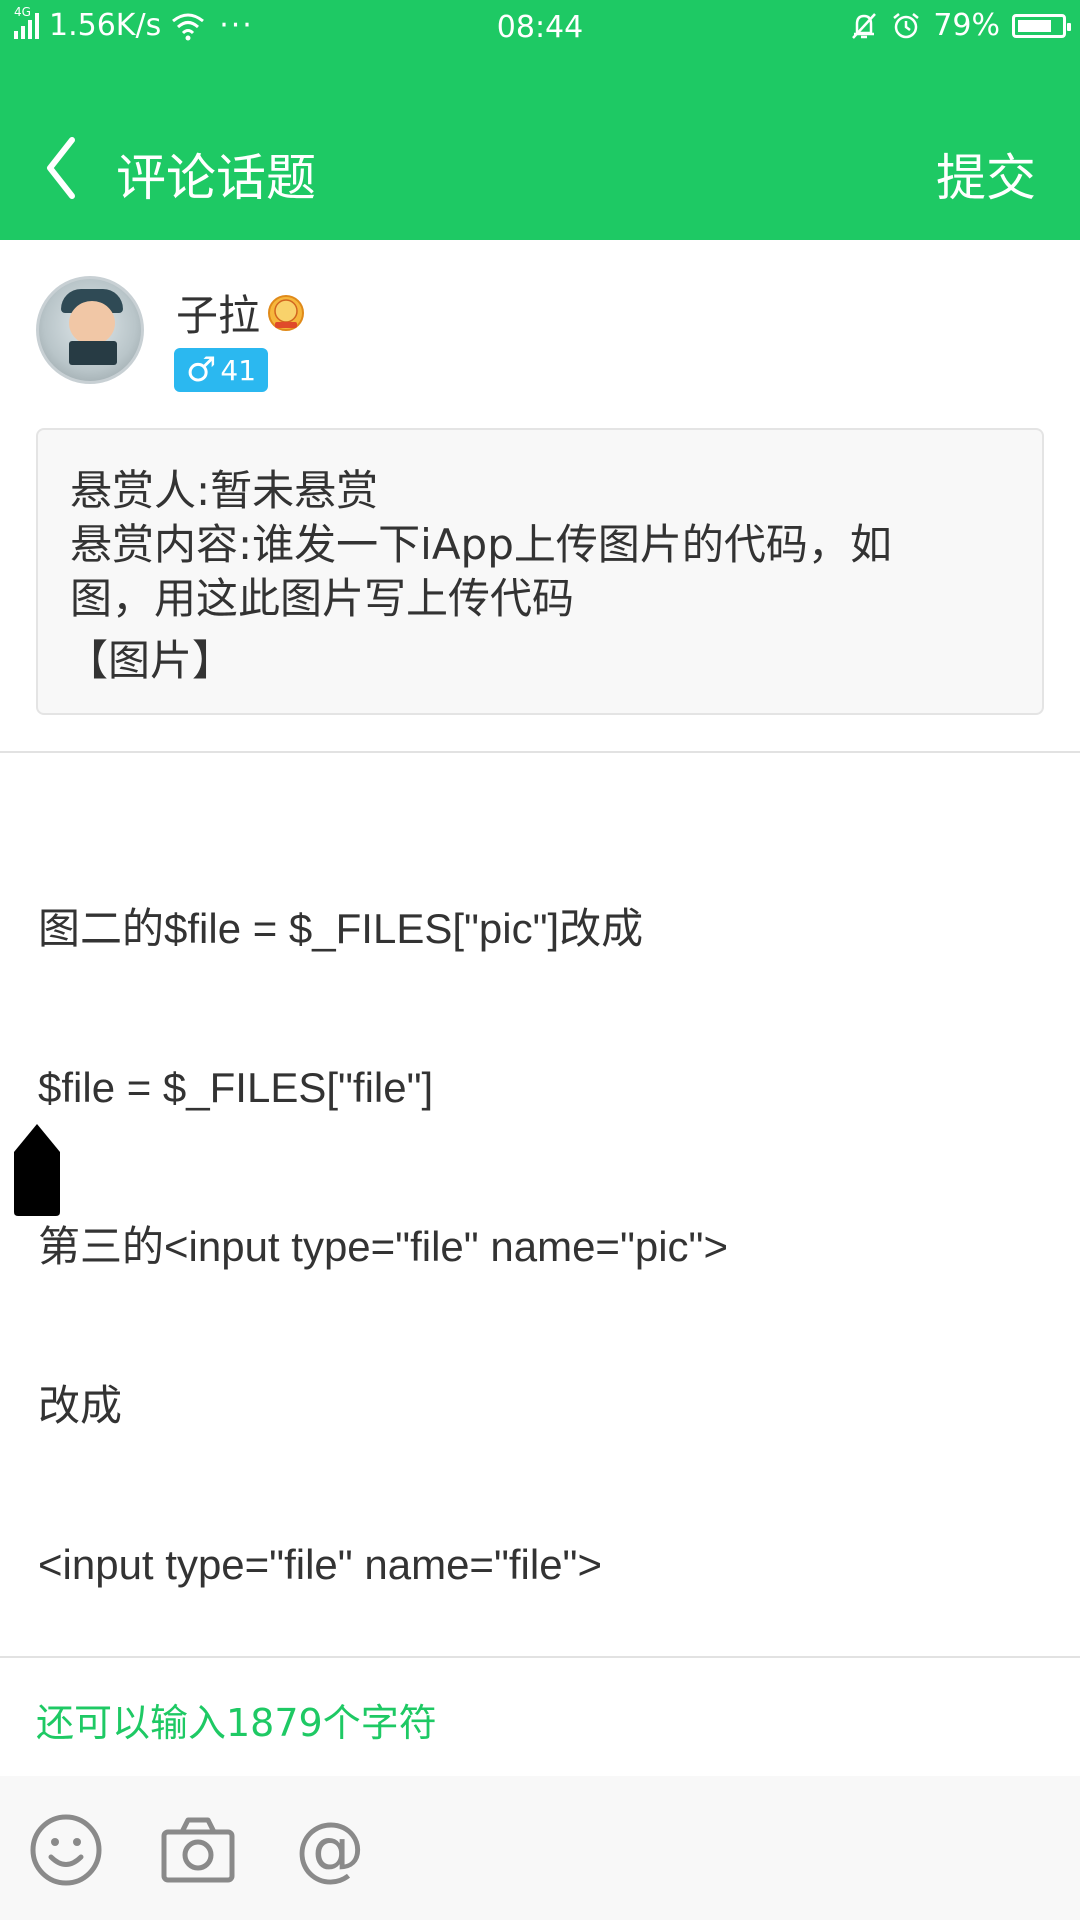  What do you see at coordinates (540, 1848) in the screenshot?
I see `bottom-toolbar: @` at bounding box center [540, 1848].